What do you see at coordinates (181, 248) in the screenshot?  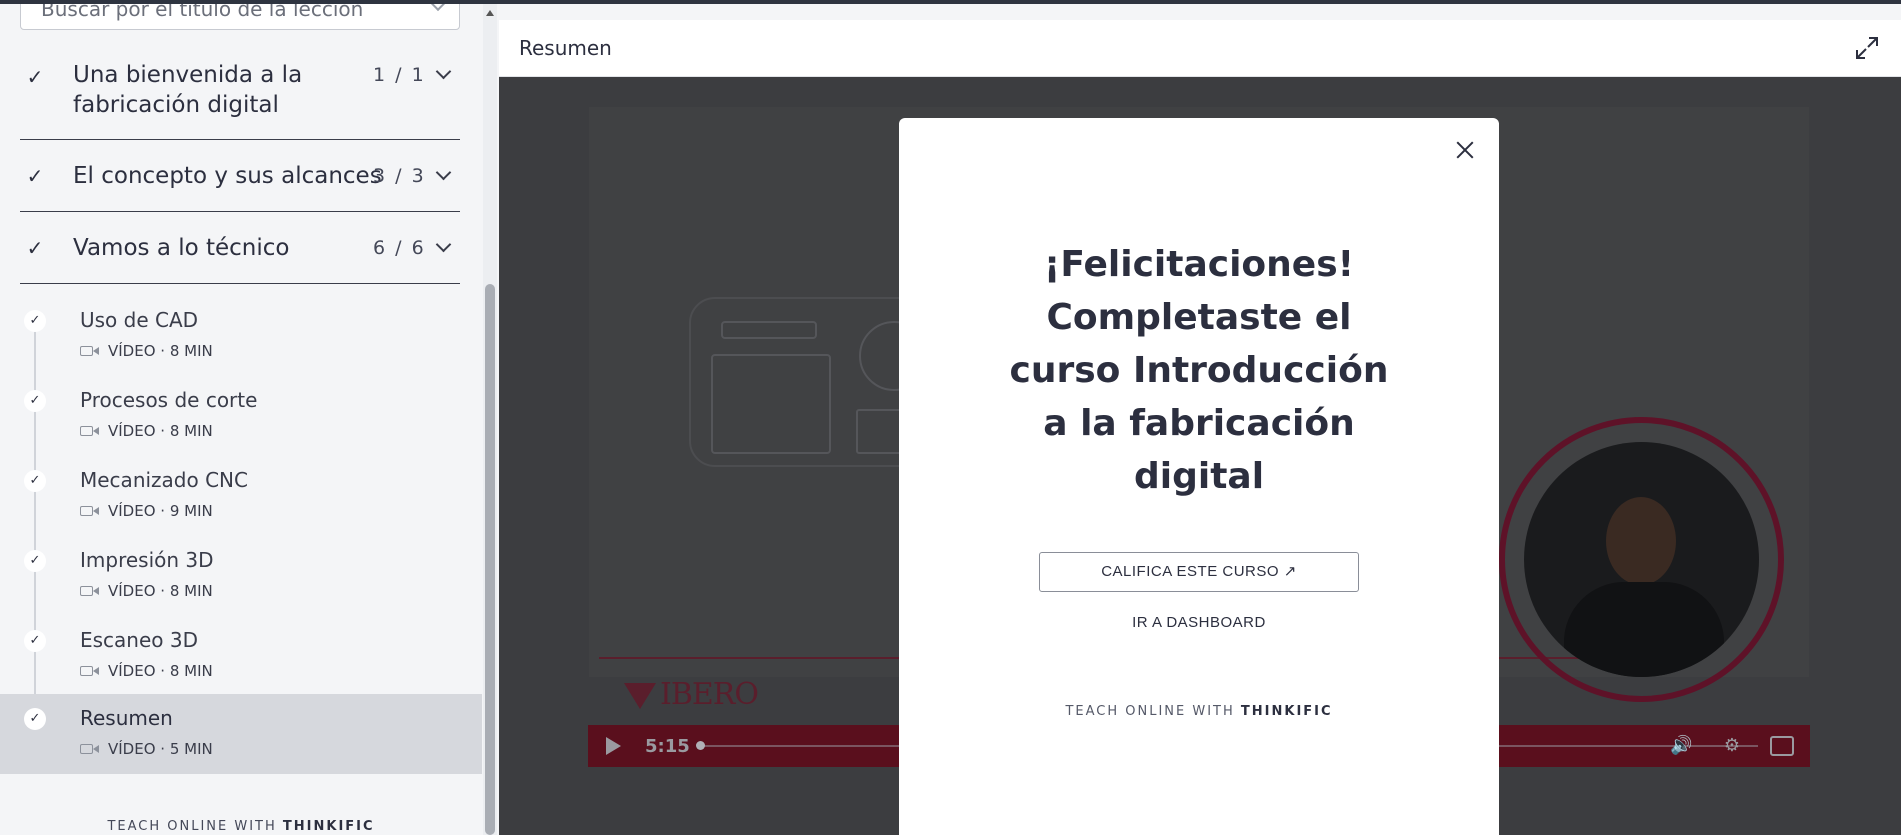 I see `chapter-title: Vamos a lo técnico` at bounding box center [181, 248].